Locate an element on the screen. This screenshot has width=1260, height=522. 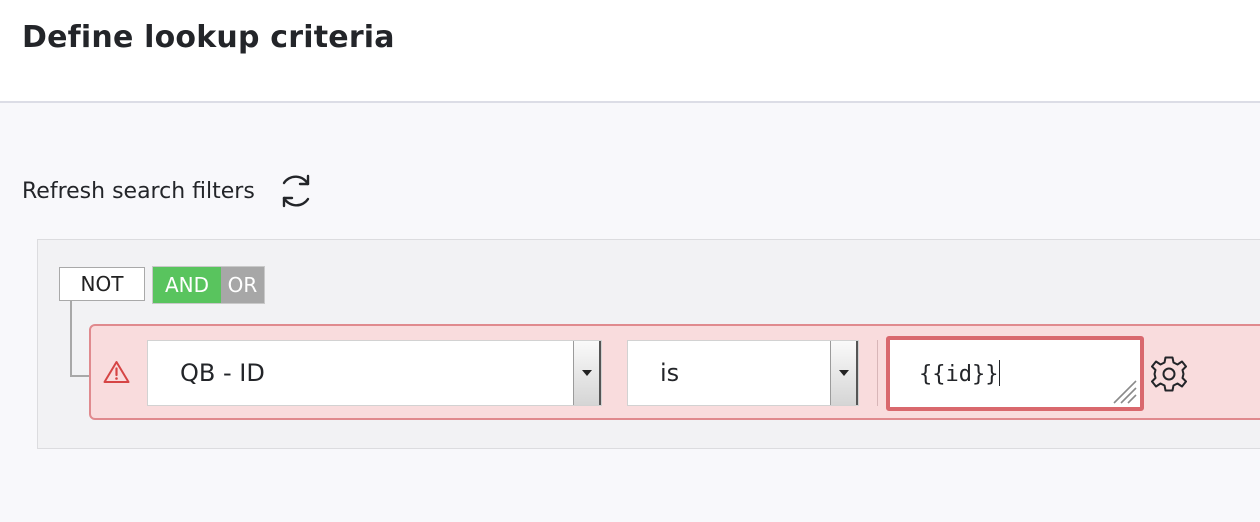
value-text: {{id}} is located at coordinates (960, 373).